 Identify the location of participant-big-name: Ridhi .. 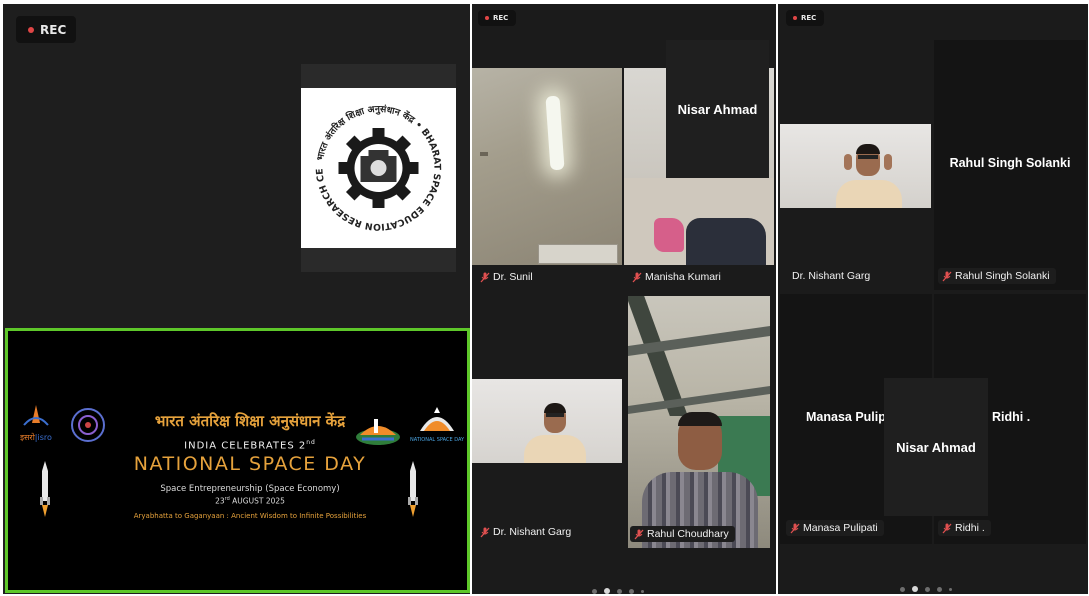
(1011, 417).